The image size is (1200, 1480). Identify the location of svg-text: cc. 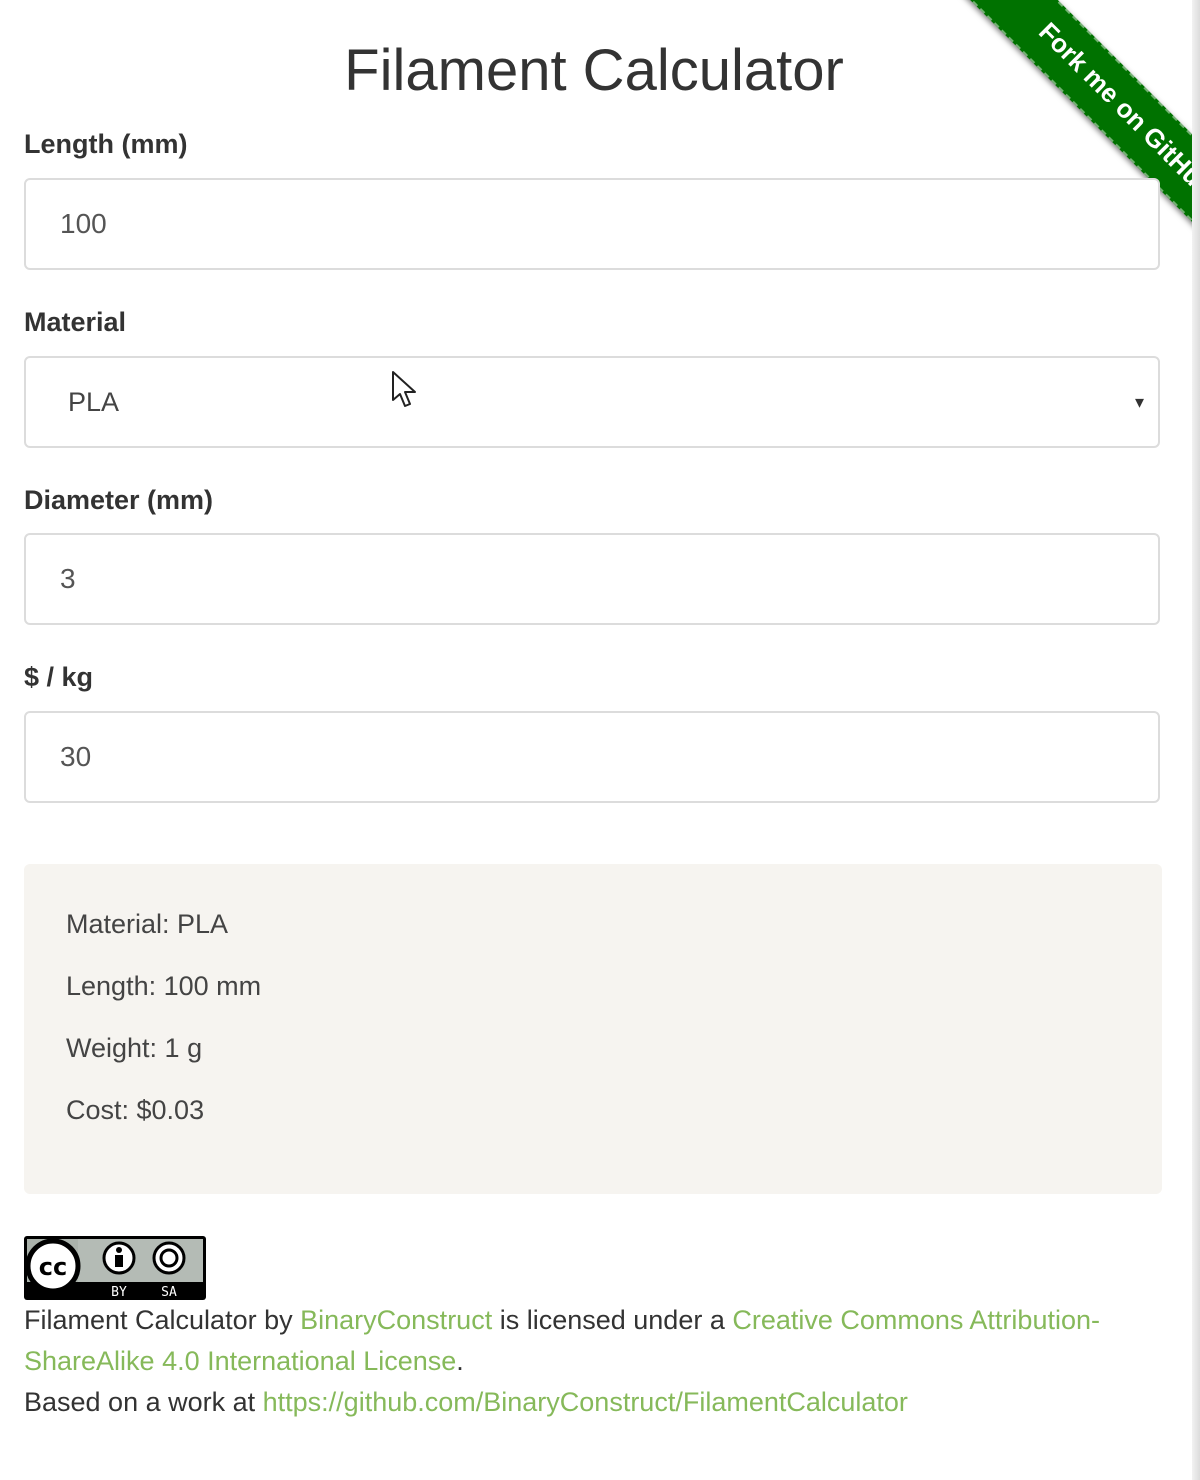
(53, 1267).